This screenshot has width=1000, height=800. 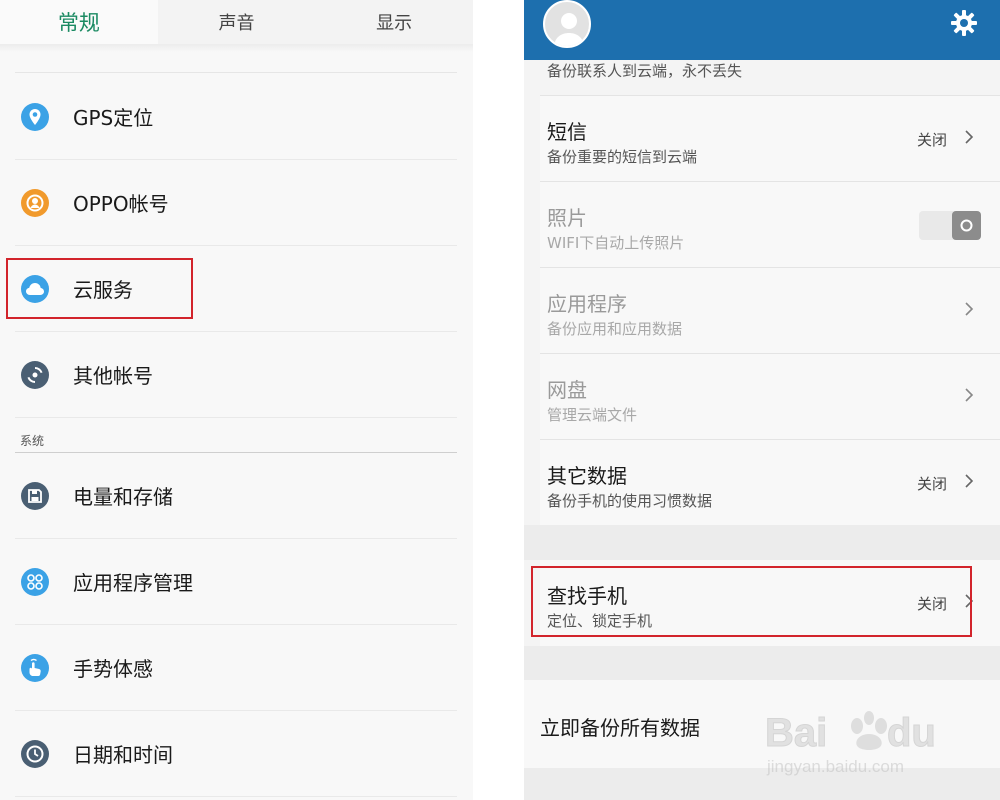 I want to click on apps-icon, so click(x=35, y=581).